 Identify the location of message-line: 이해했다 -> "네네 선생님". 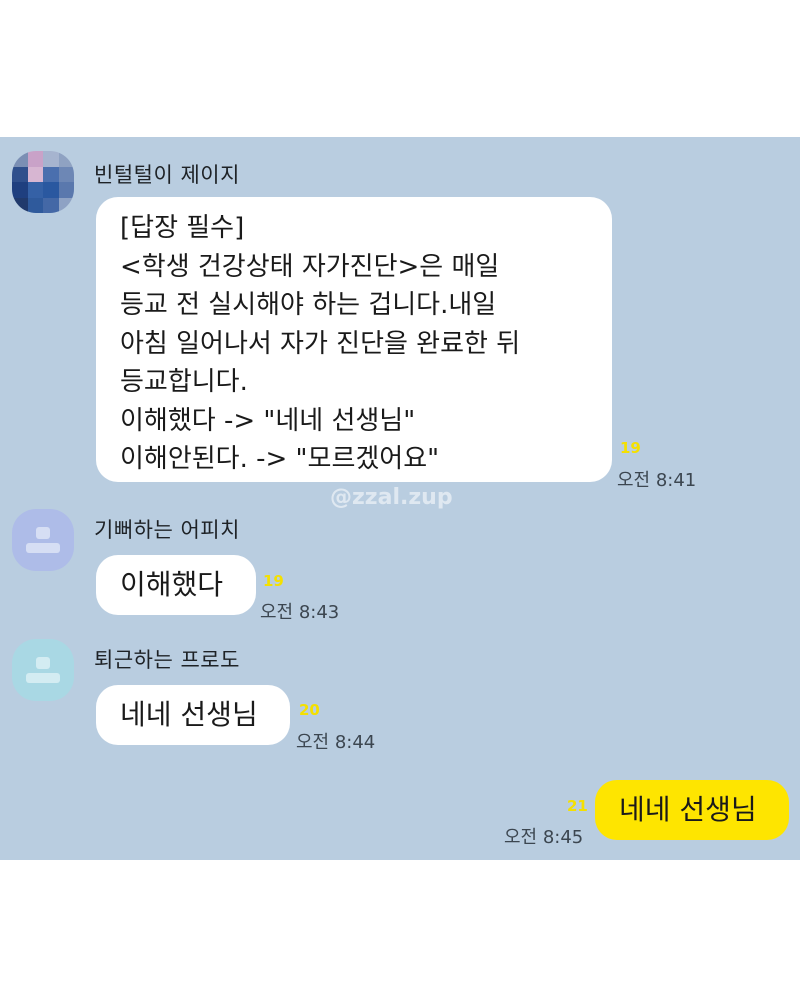
(268, 420).